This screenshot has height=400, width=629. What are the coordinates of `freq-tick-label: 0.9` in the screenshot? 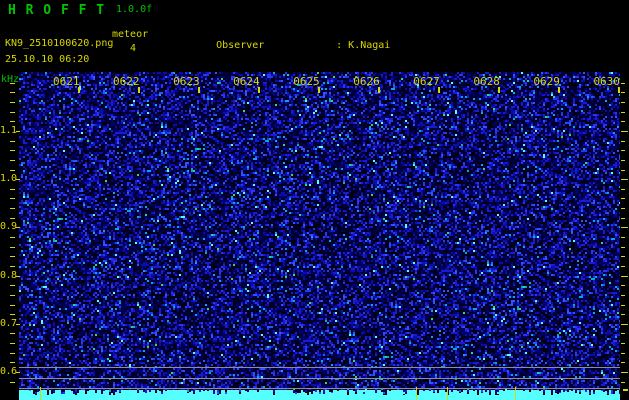 It's located at (8, 227).